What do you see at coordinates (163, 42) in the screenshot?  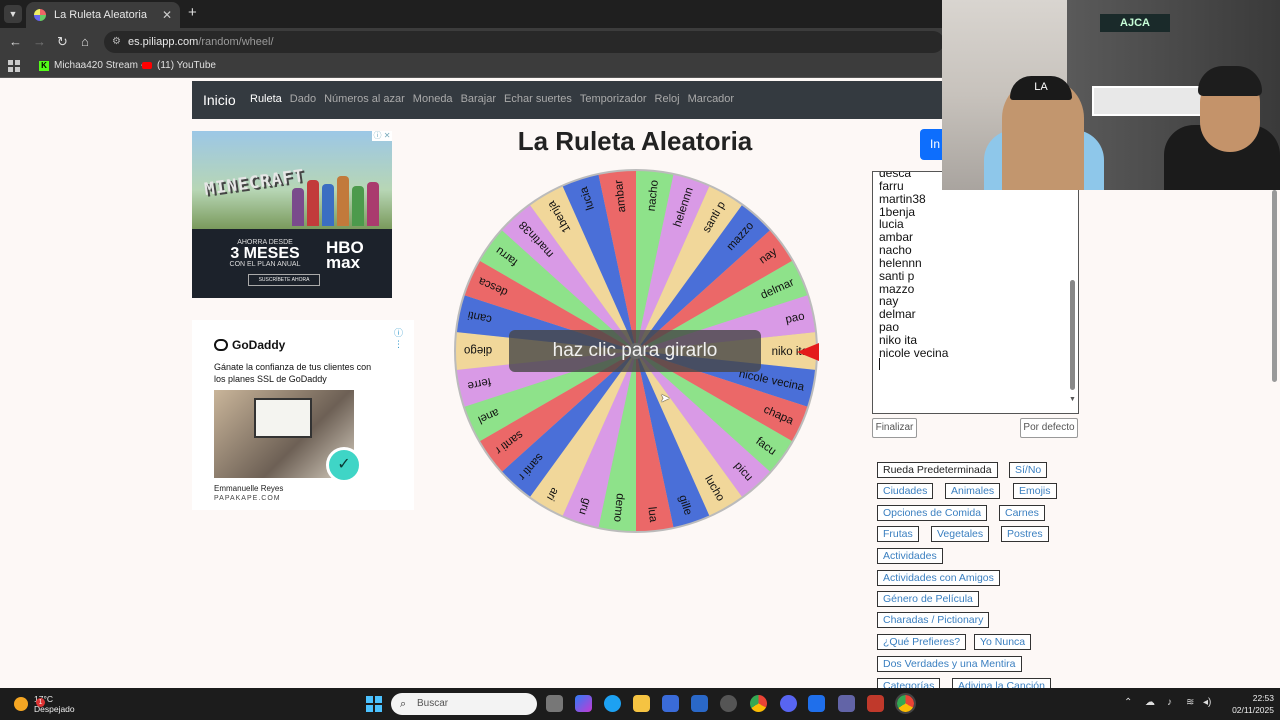 I see `url-host: es.piliapp.com` at bounding box center [163, 42].